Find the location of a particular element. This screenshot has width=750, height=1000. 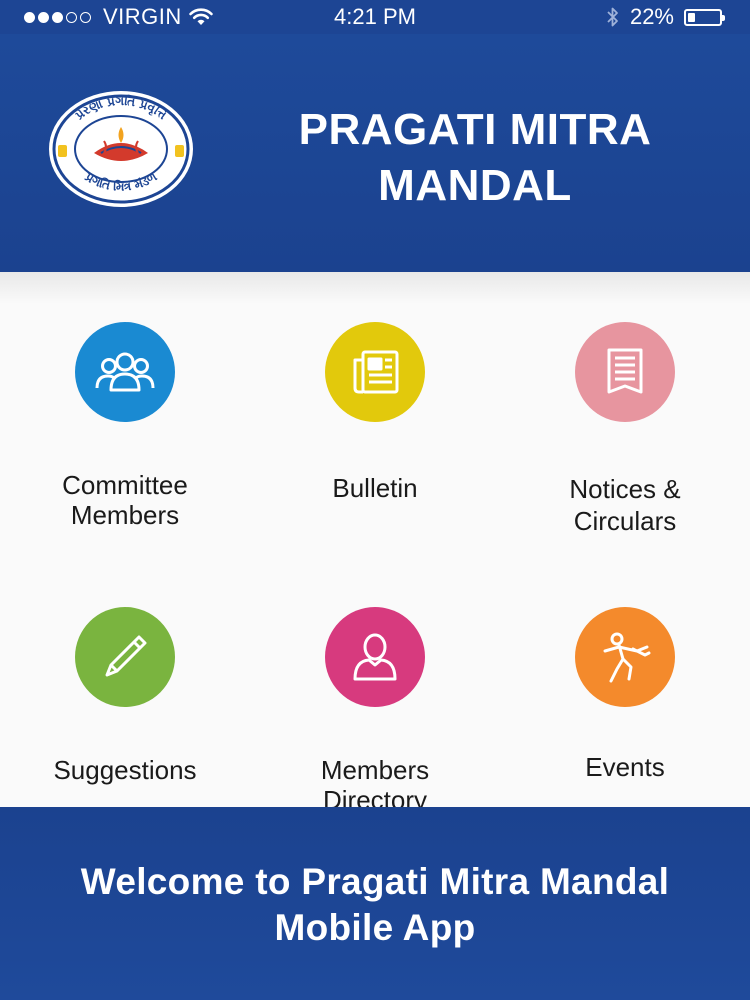

committee-members-label-line1: Committee is located at coordinates (125, 485).